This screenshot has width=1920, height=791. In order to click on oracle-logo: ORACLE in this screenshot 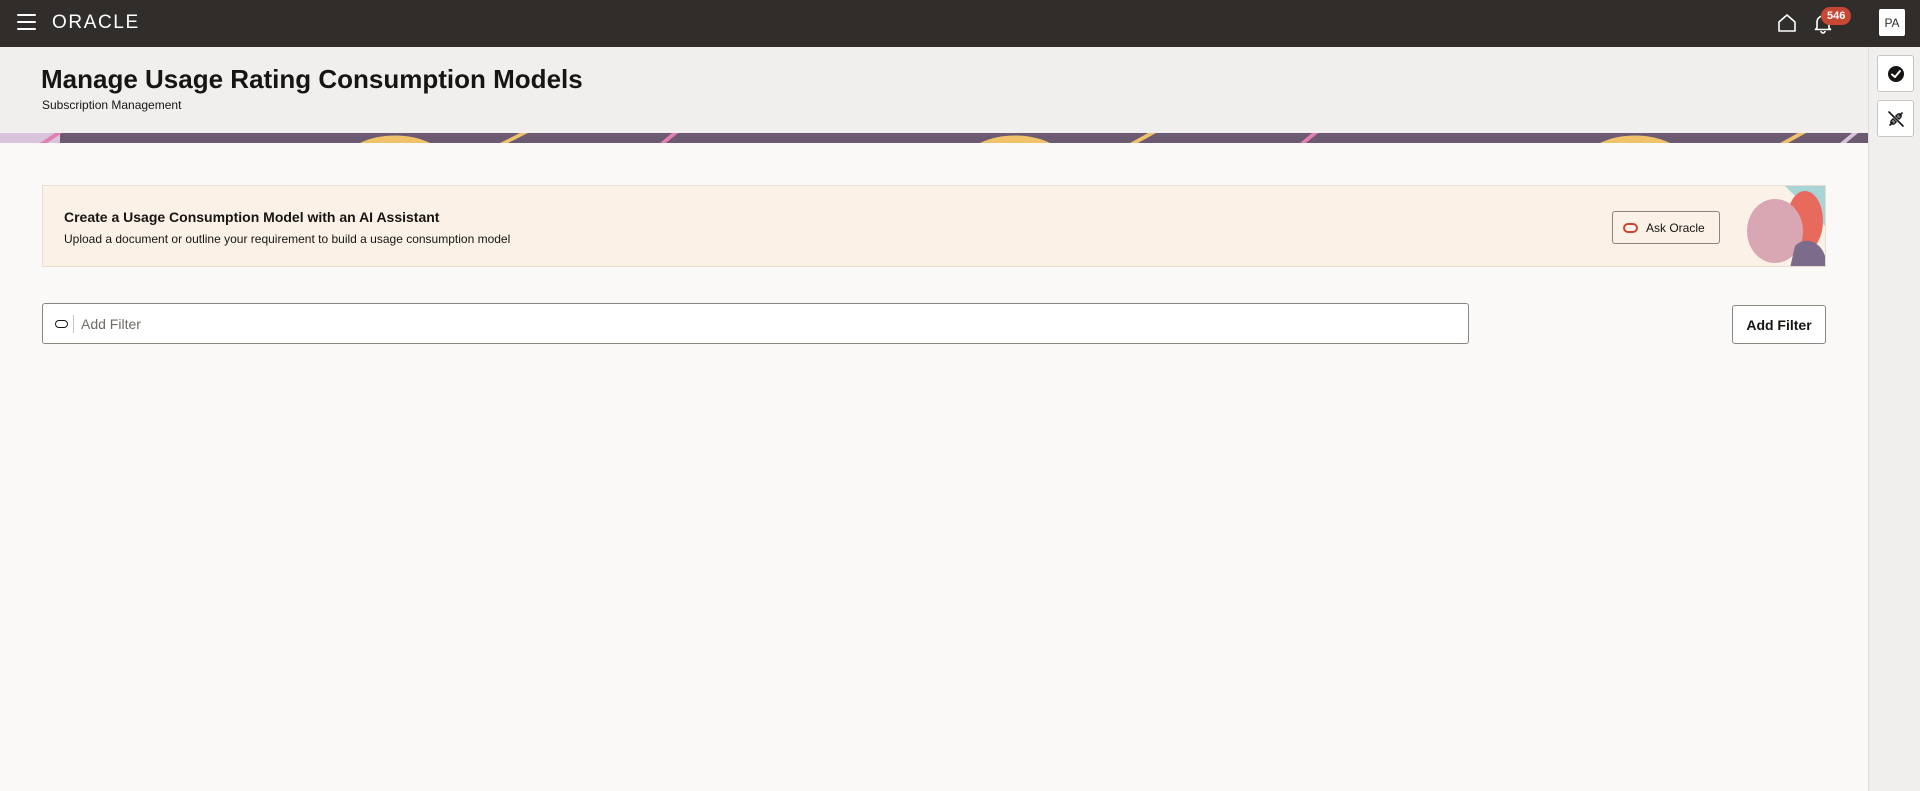, I will do `click(96, 23)`.